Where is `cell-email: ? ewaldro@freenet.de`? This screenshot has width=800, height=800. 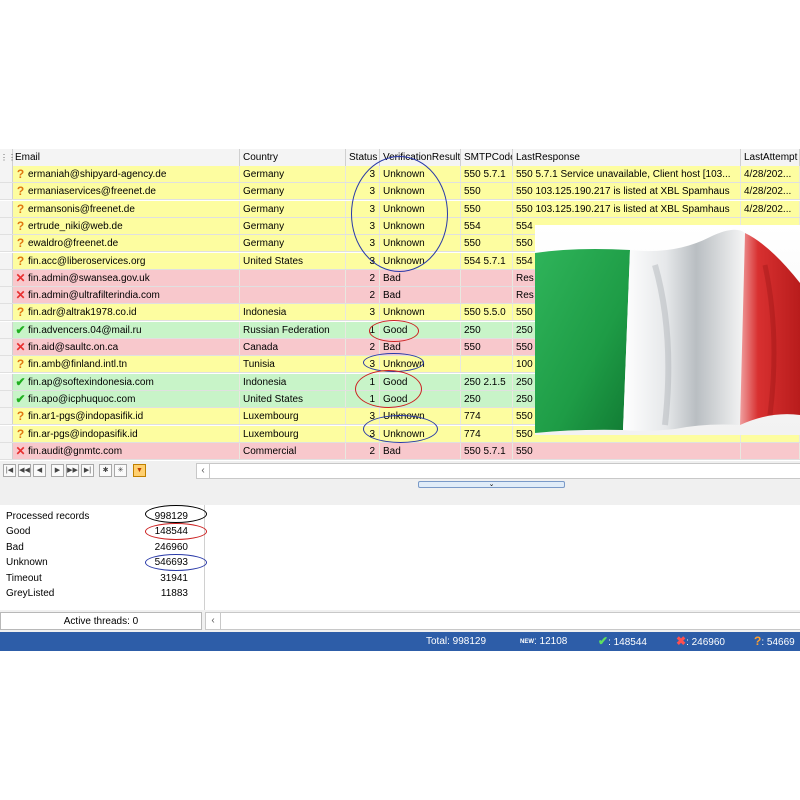
cell-email: ? ewaldro@freenet.de is located at coordinates (126, 243).